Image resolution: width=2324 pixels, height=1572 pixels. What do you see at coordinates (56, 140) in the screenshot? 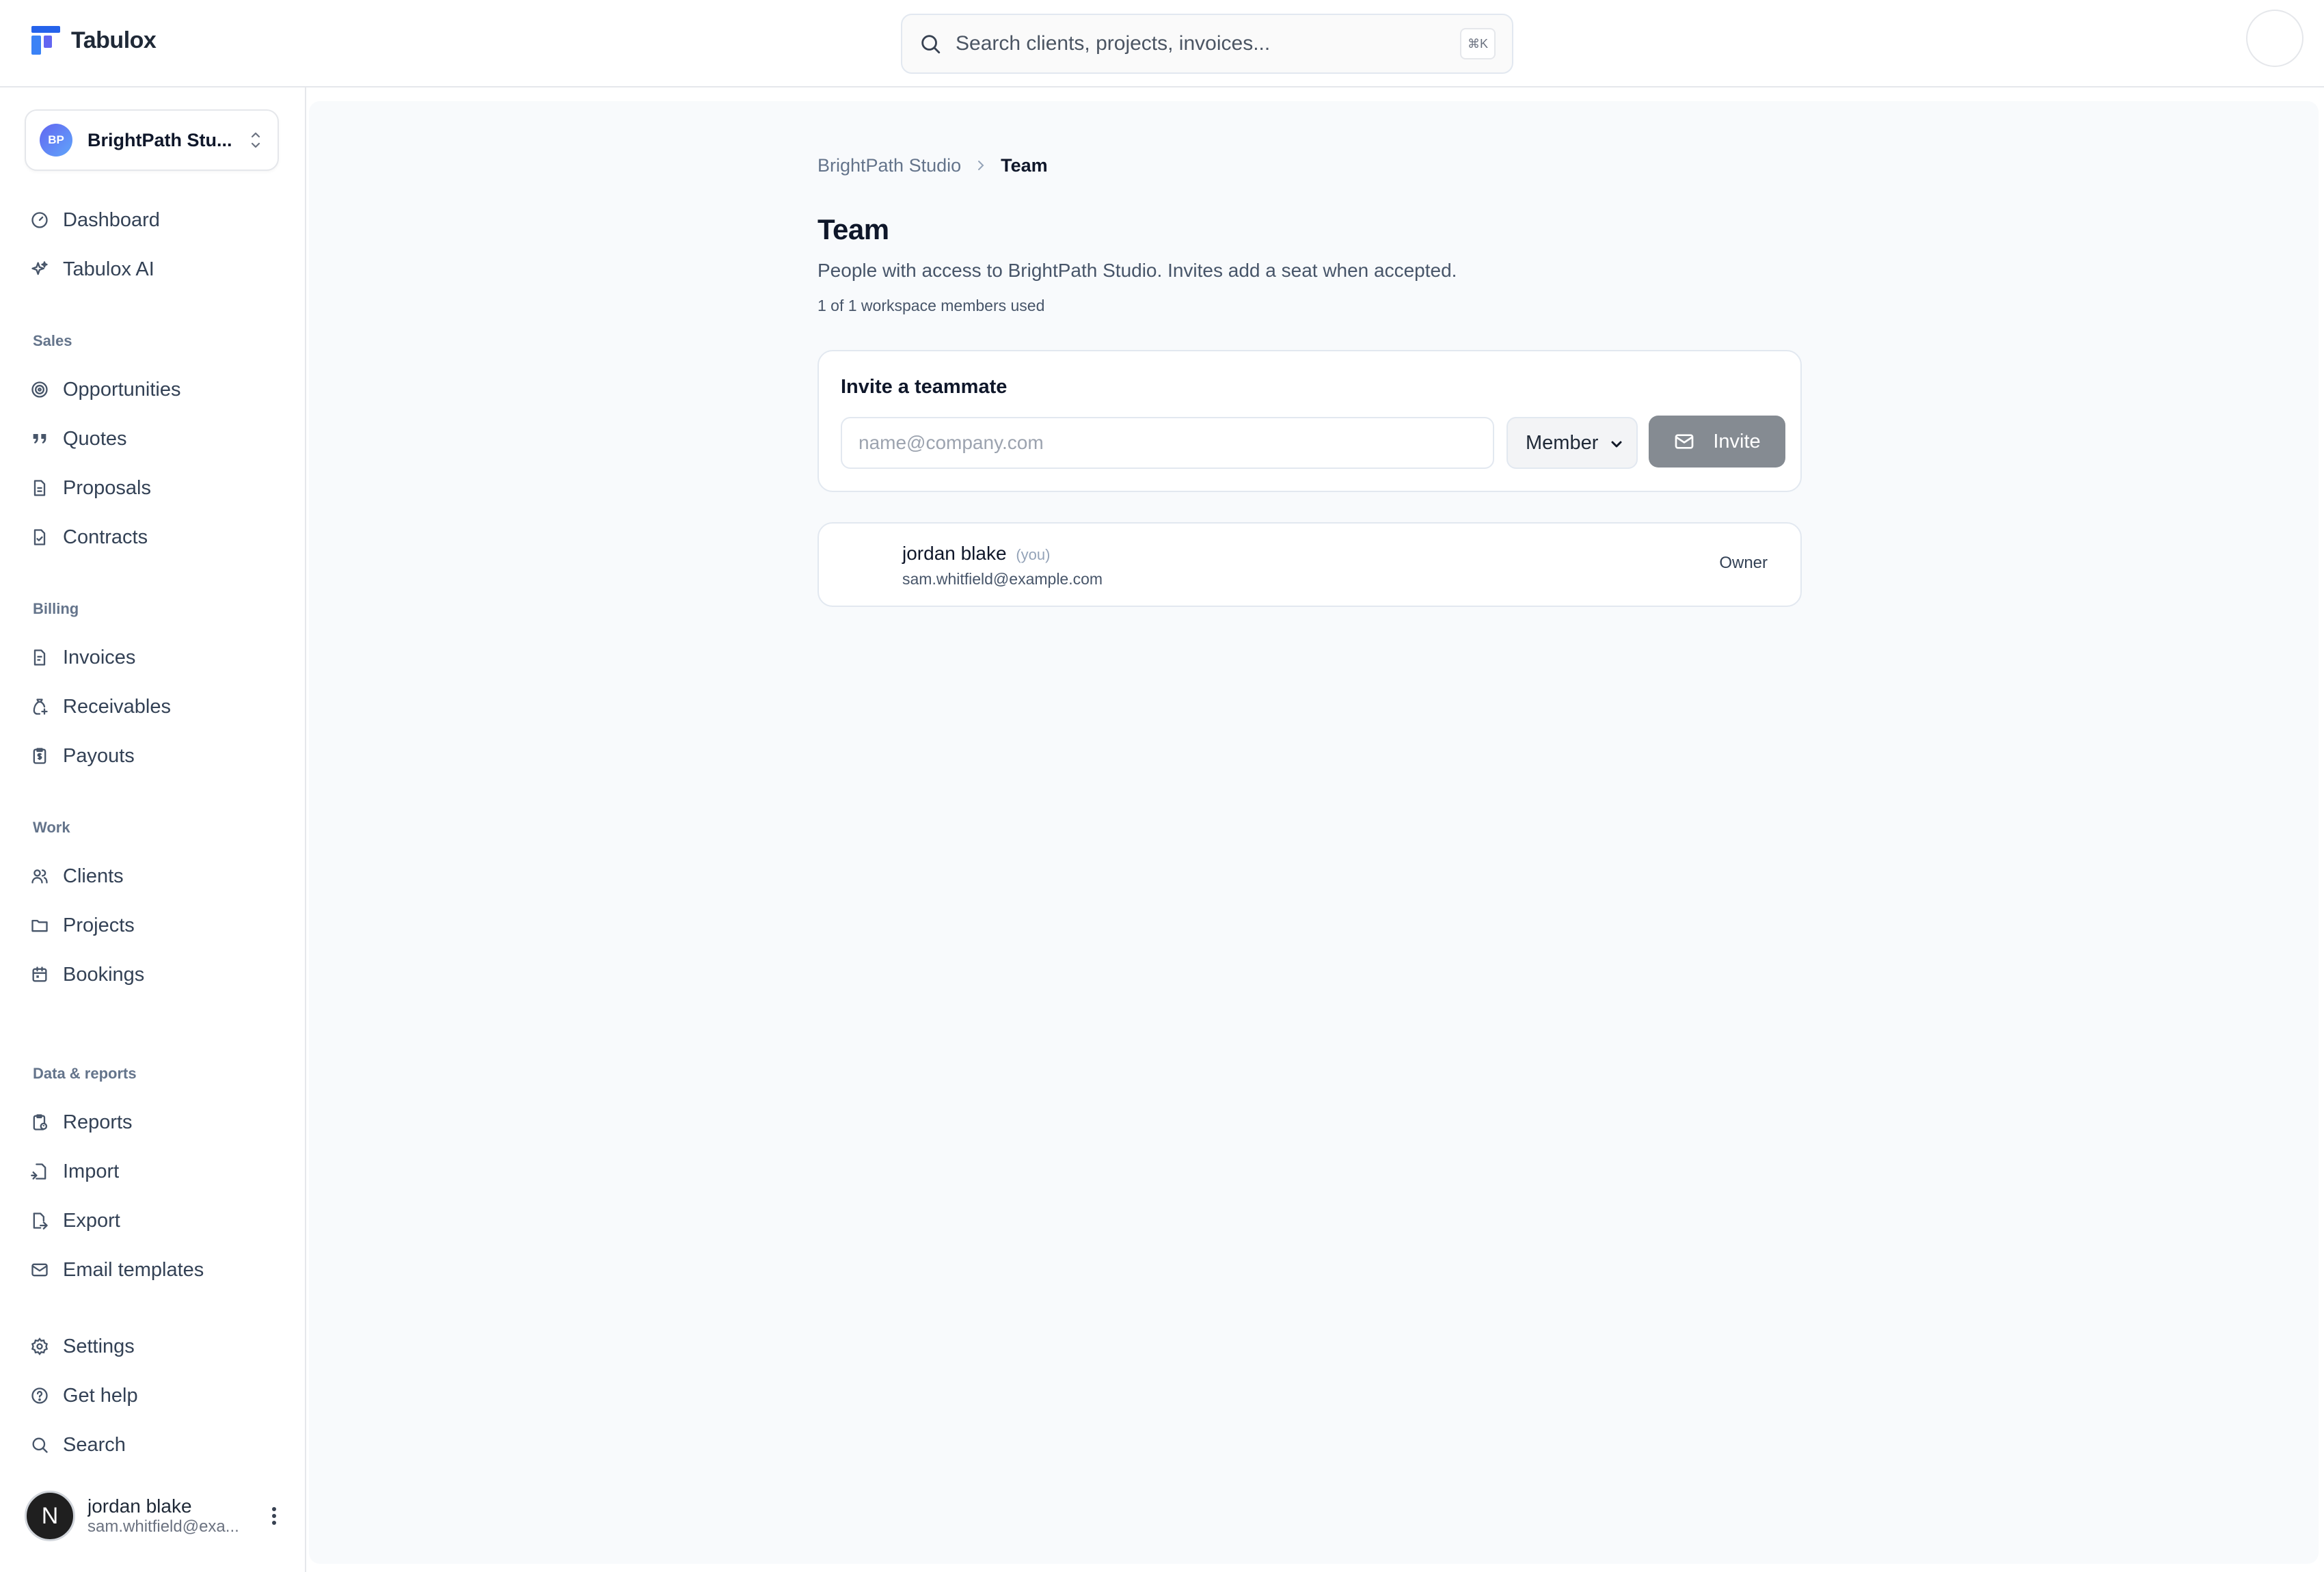
I see `workspace-badge: BP` at bounding box center [56, 140].